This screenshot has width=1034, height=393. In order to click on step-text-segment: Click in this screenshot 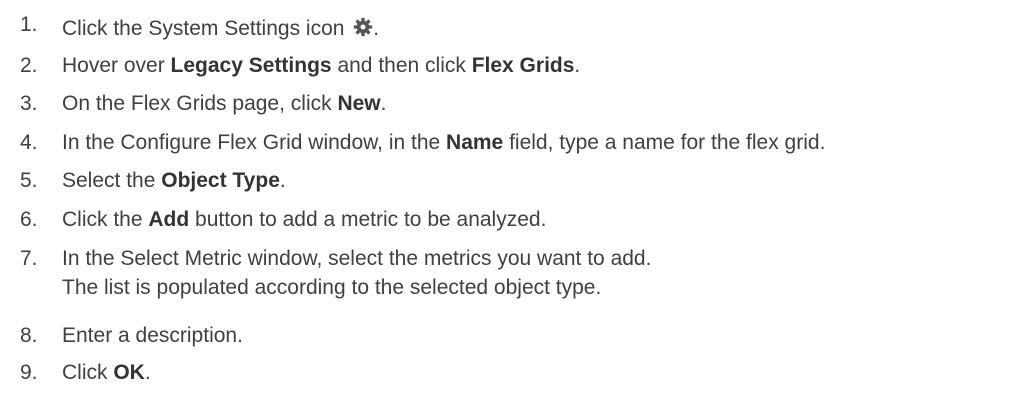, I will do `click(88, 372)`.